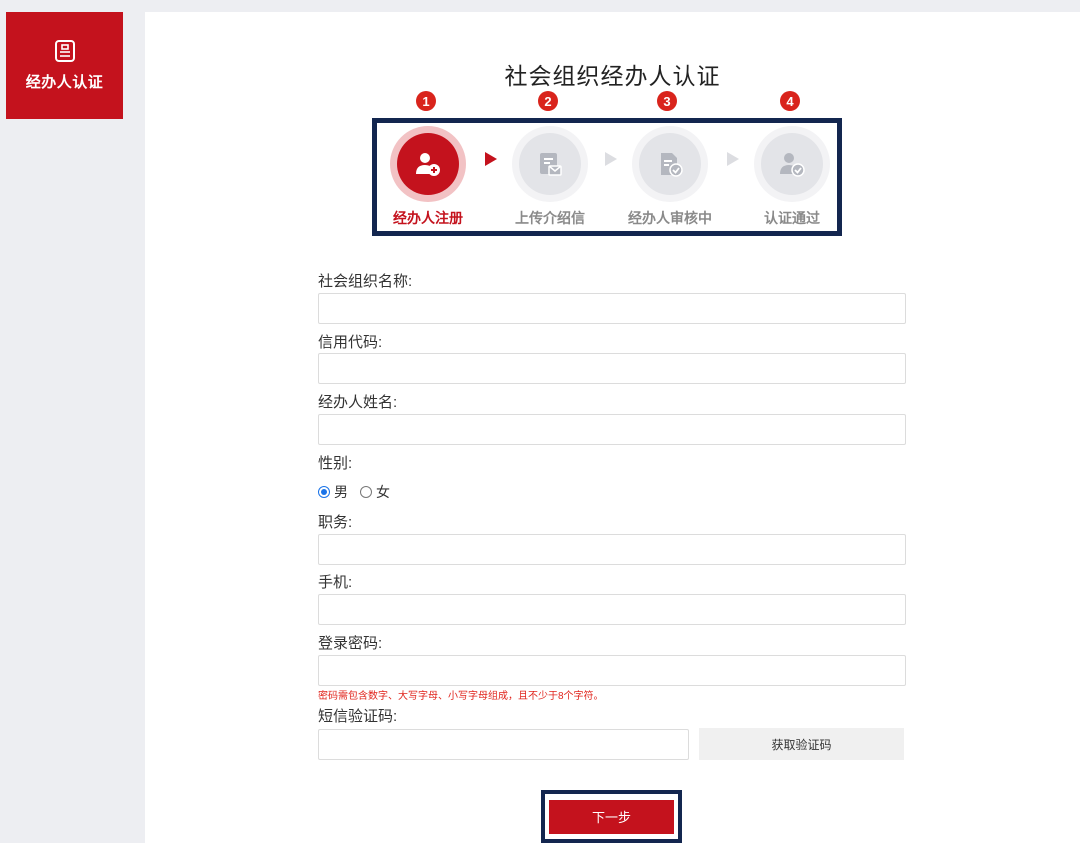  Describe the element at coordinates (670, 218) in the screenshot. I see `step-label: 经办人审核中` at that location.